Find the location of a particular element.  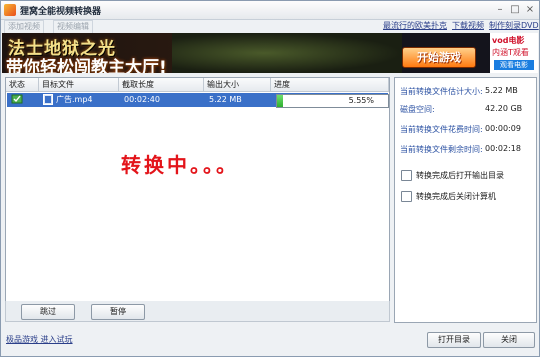

open-output-dir-checkbox is located at coordinates (406, 175).